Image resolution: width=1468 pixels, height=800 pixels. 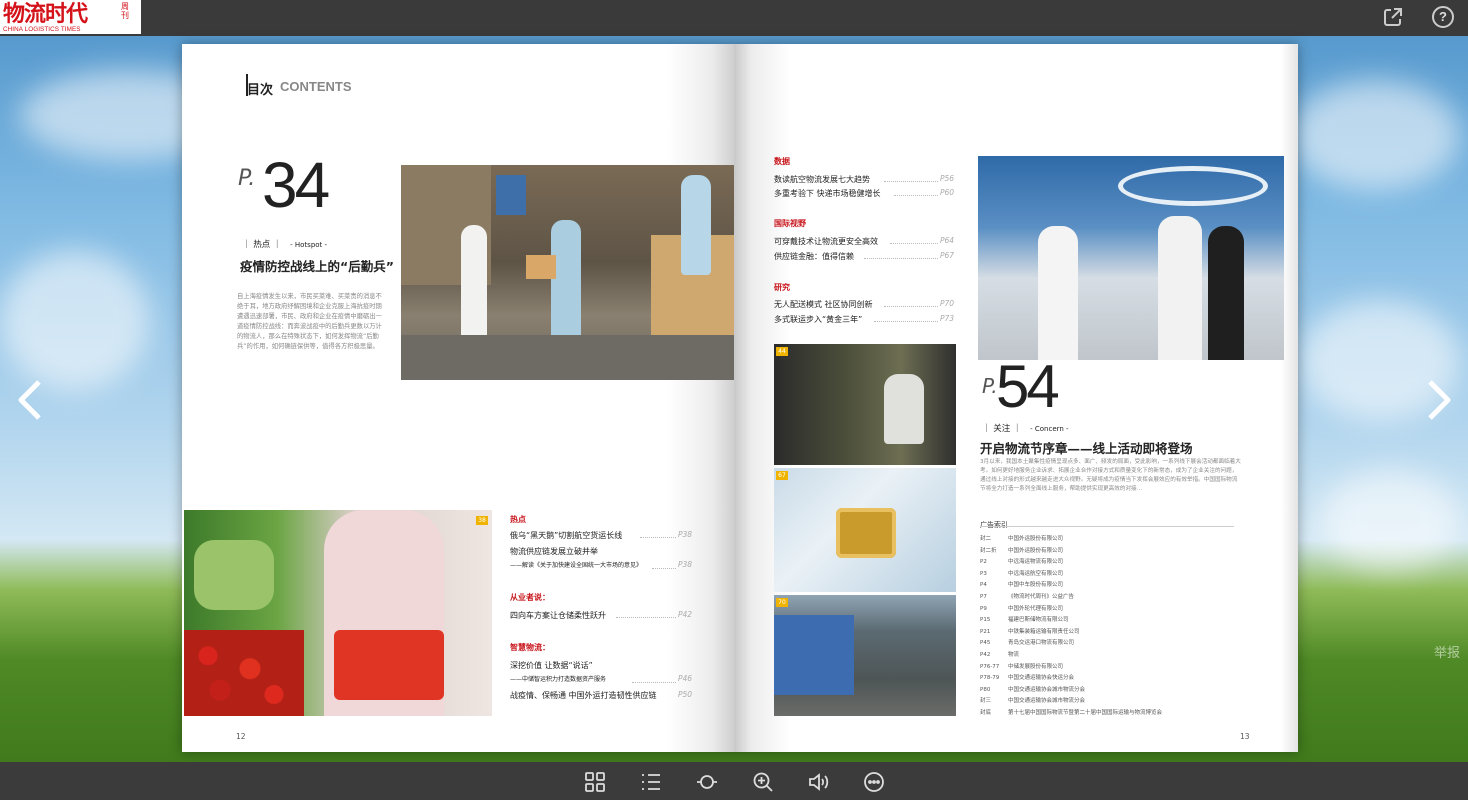 What do you see at coordinates (865, 655) in the screenshot?
I see `street-photo: 70` at bounding box center [865, 655].